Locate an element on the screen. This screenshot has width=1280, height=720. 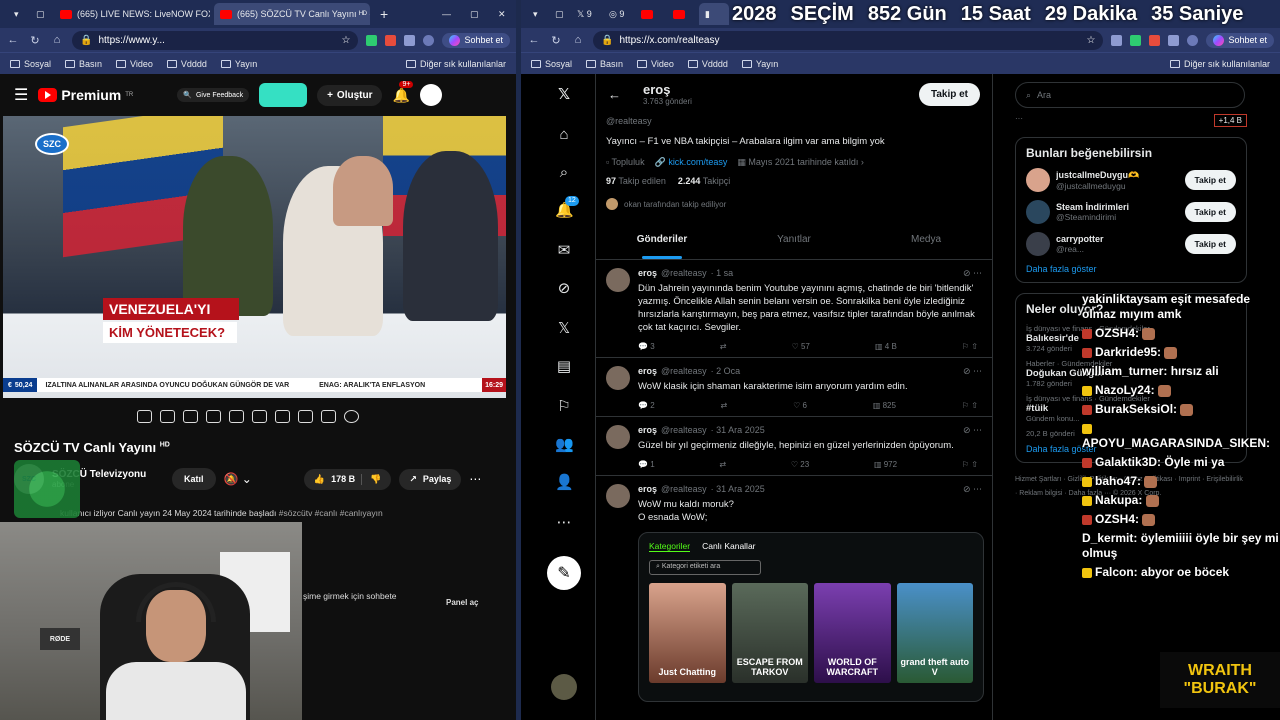
messages-icon: ✉ is located at coordinates (564, 251).